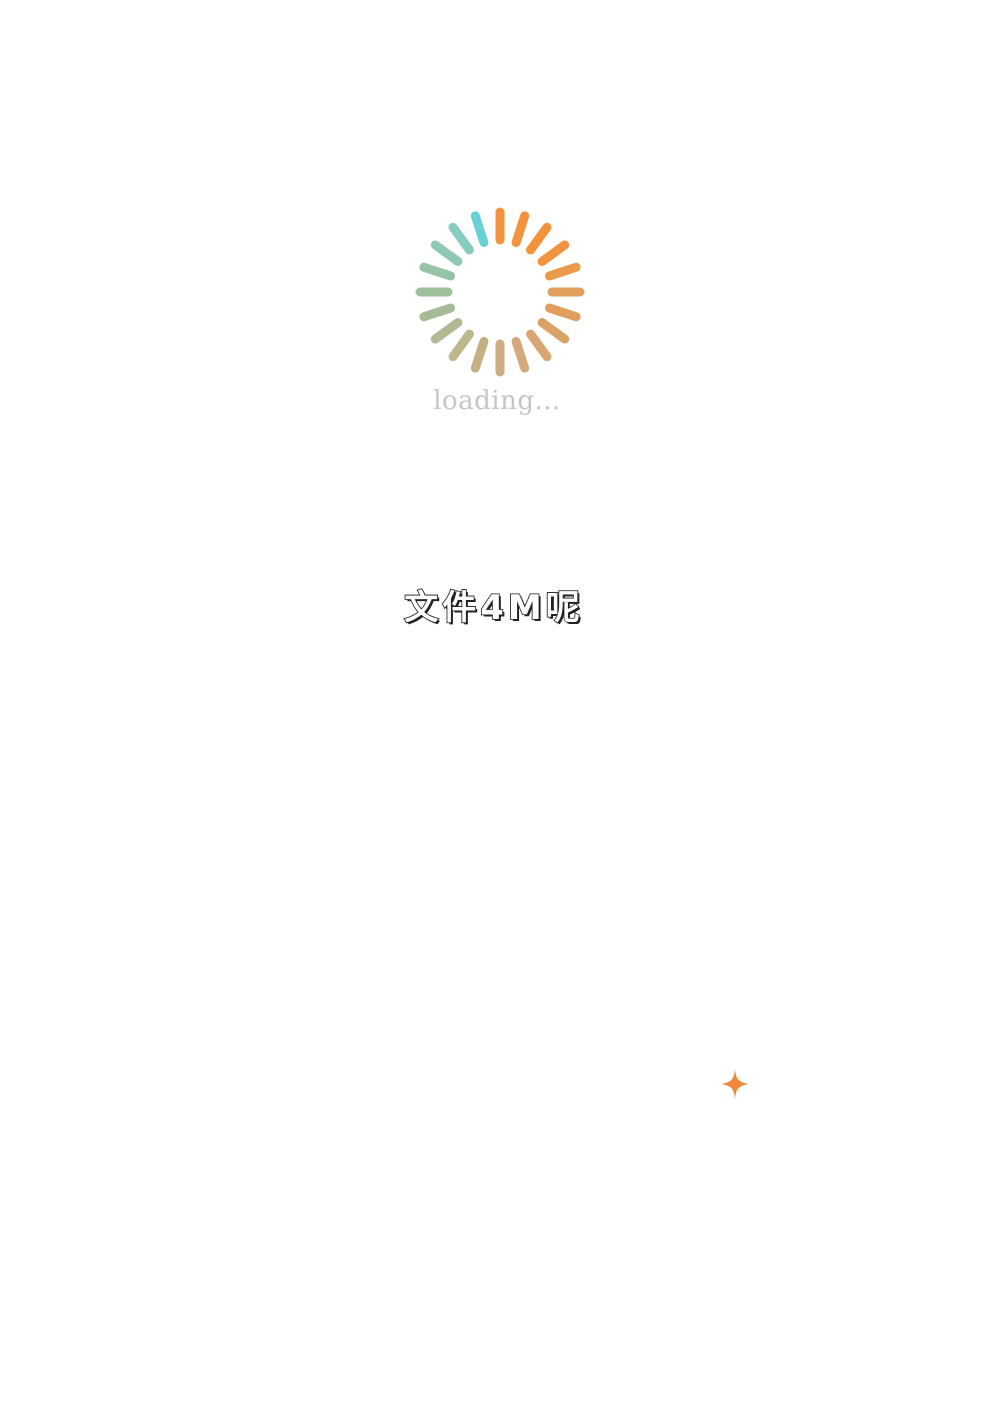 The height and width of the screenshot is (1414, 1000). What do you see at coordinates (500, 292) in the screenshot?
I see `loading-spinner` at bounding box center [500, 292].